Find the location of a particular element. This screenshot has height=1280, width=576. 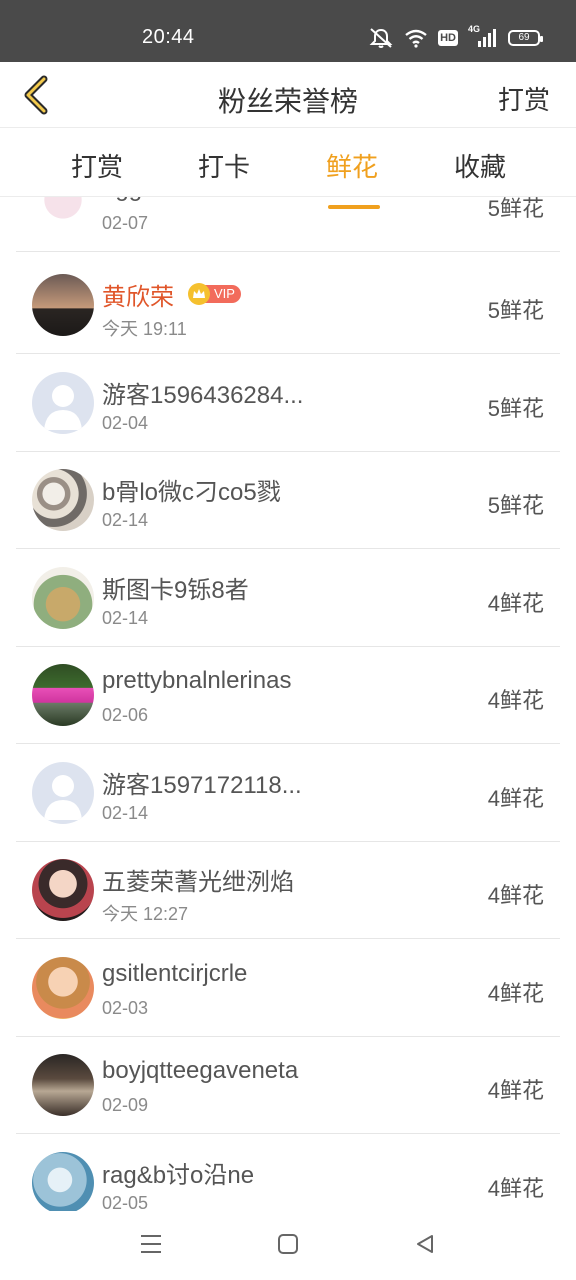

tab-bar: 打赏 打卡 鲜花 收藏 is located at coordinates (288, 169).